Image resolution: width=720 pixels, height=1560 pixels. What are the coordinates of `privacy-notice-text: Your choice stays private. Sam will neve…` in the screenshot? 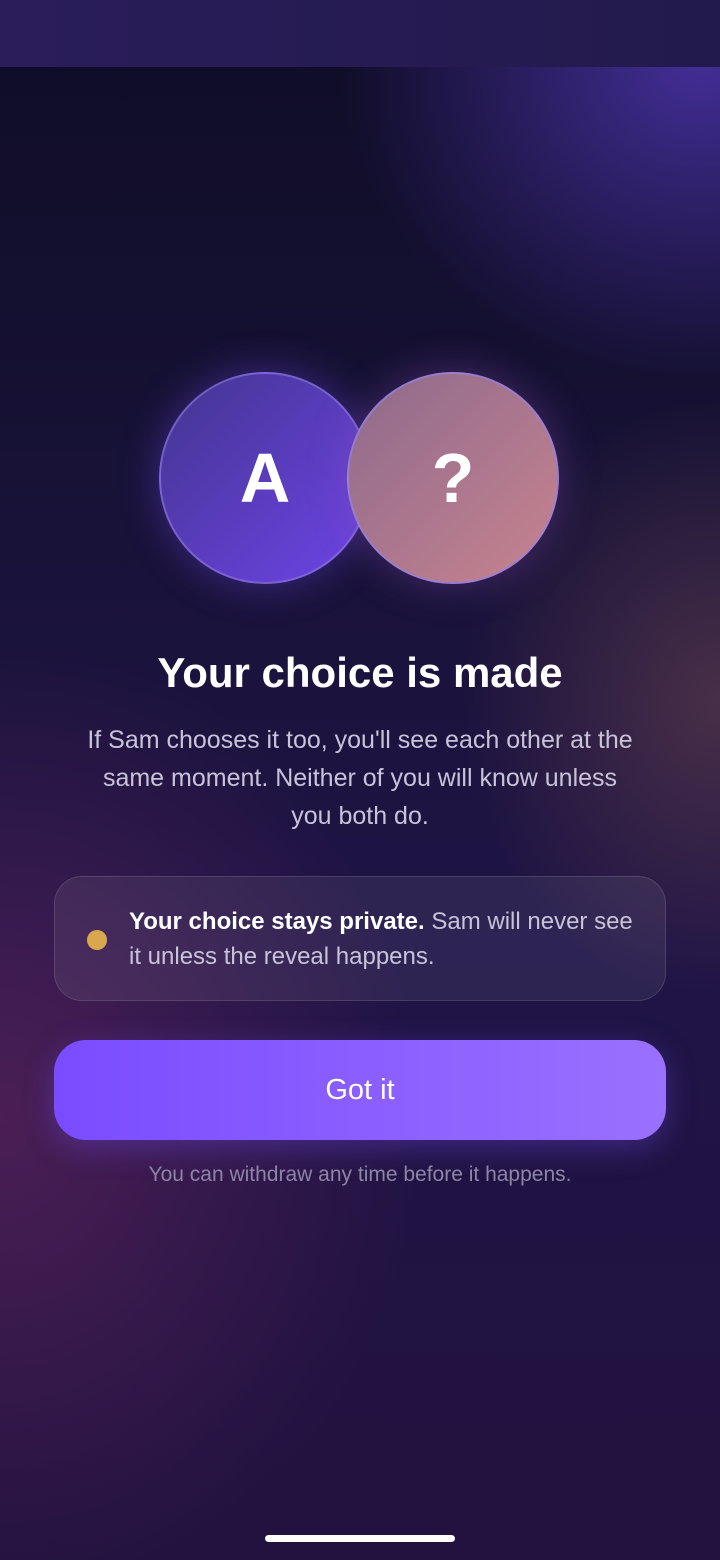 It's located at (384, 939).